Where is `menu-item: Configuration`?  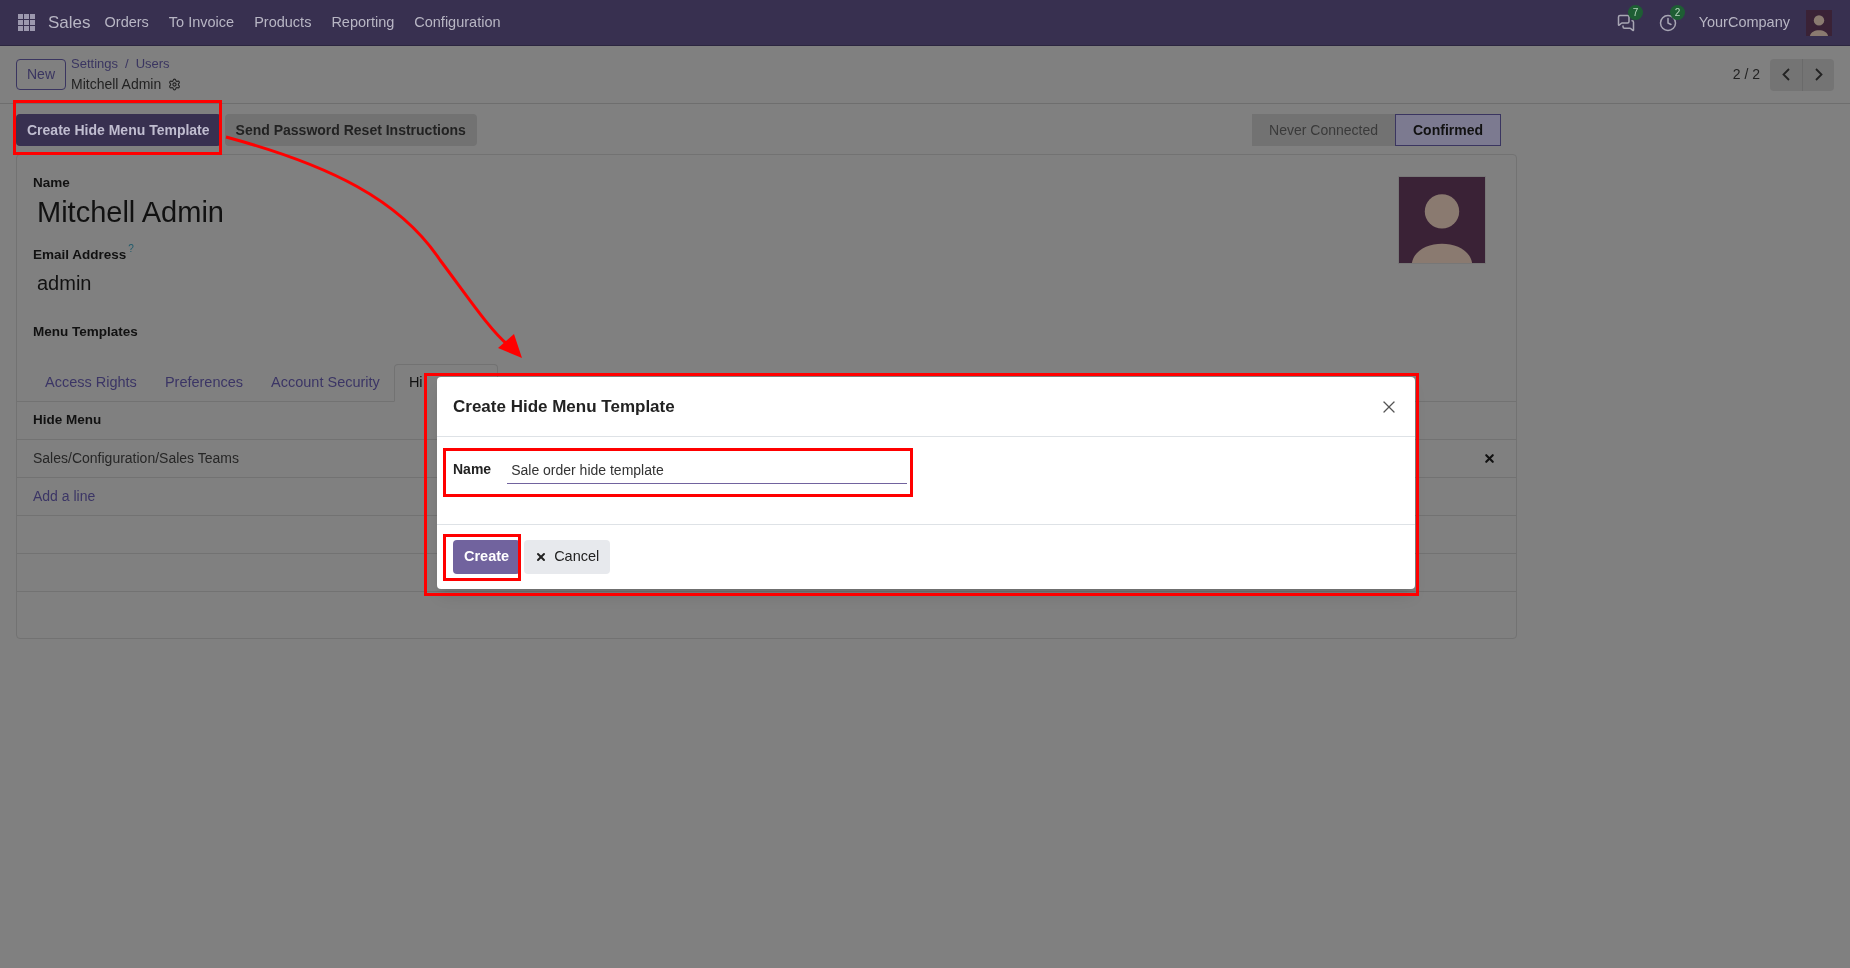 menu-item: Configuration is located at coordinates (457, 22).